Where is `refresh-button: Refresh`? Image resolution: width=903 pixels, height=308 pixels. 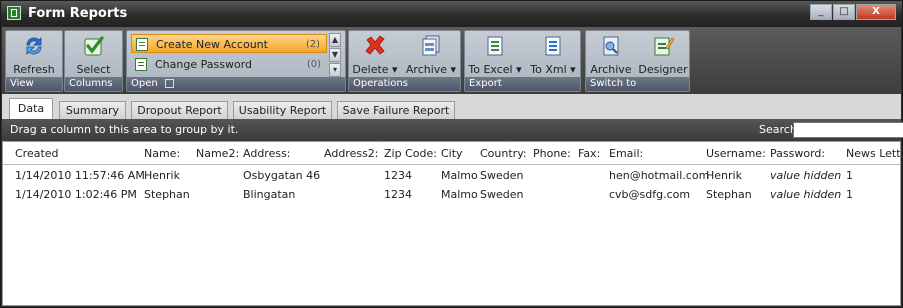 refresh-button: Refresh is located at coordinates (34, 55).